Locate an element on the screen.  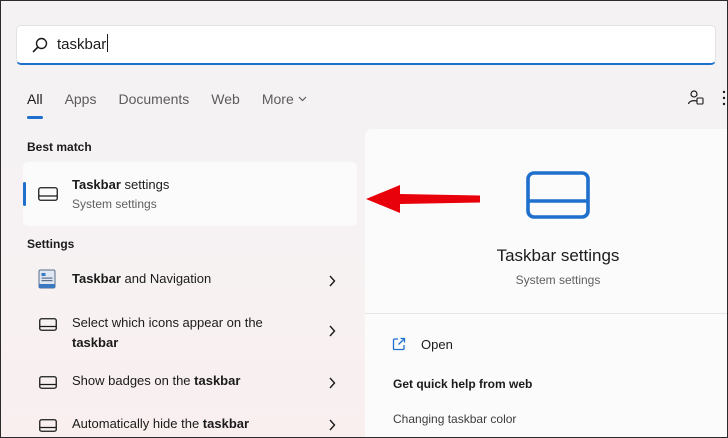
settings-heading: Settings is located at coordinates (51, 244).